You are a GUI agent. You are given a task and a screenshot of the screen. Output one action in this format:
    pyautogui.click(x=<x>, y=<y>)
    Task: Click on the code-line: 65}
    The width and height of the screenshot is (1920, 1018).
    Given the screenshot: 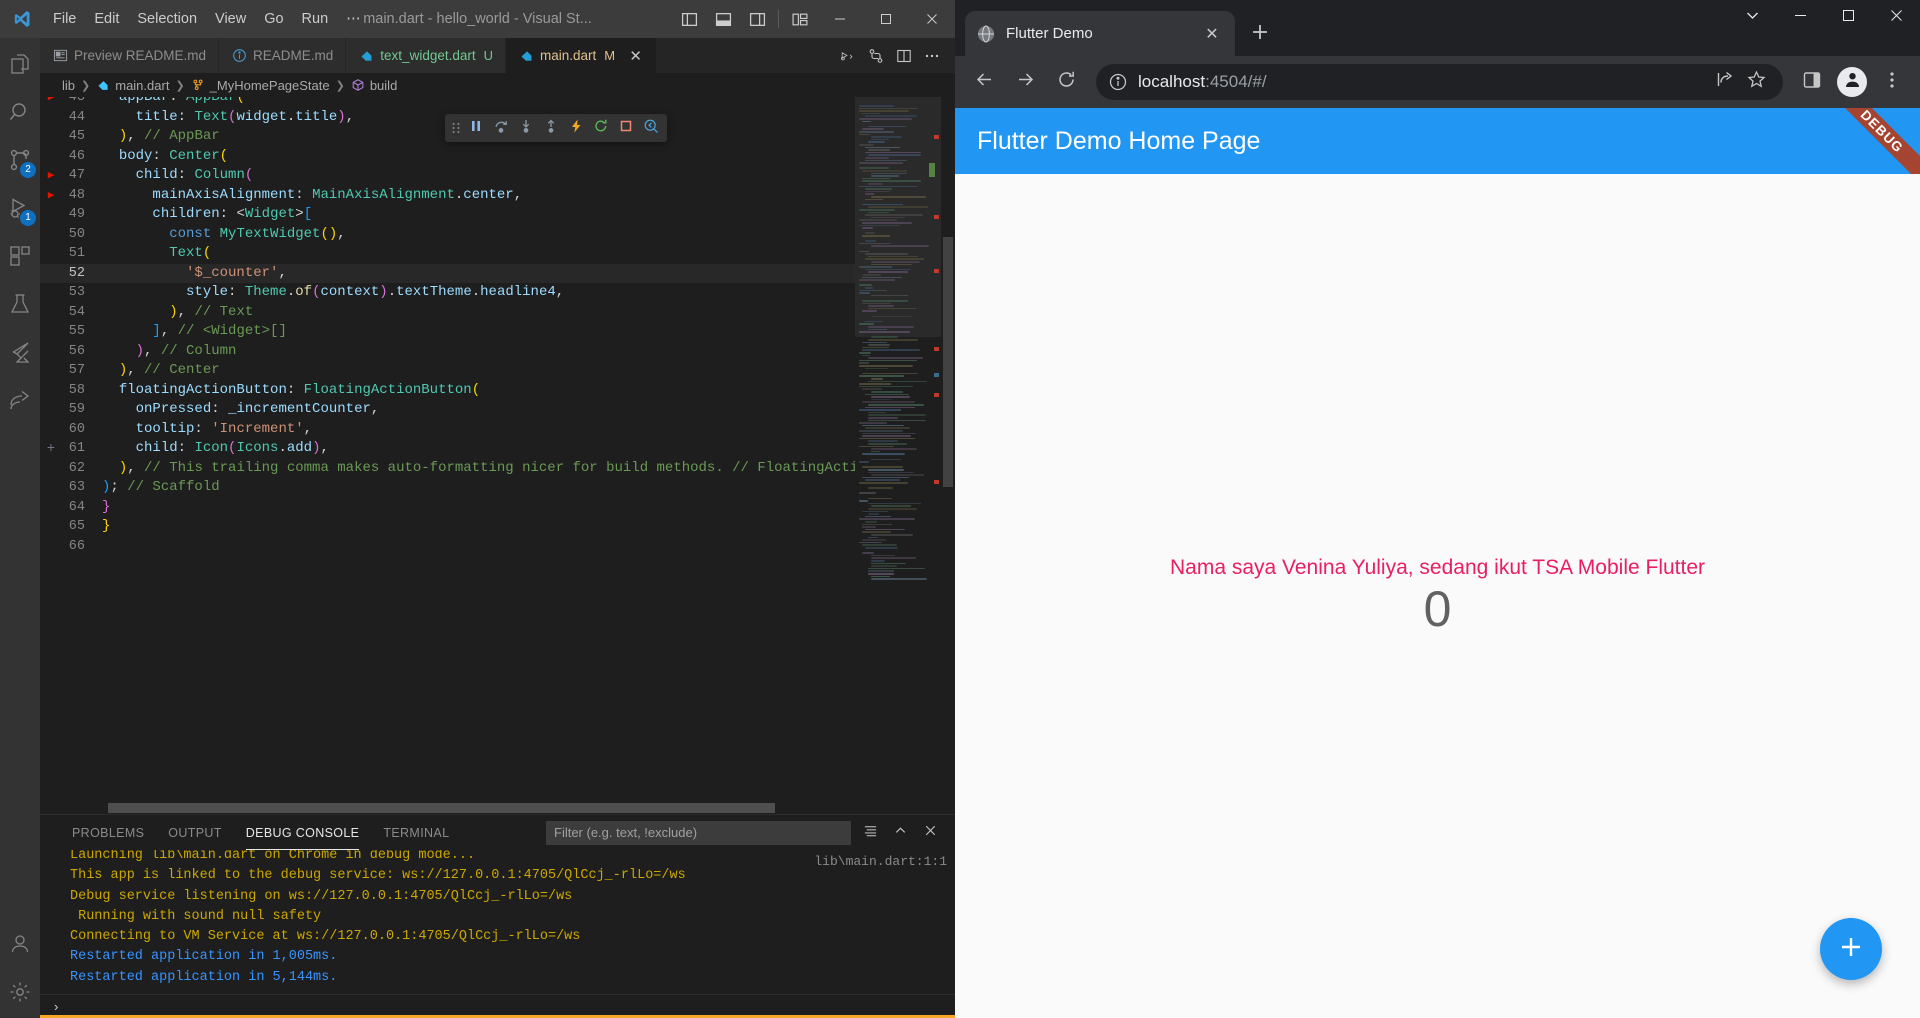 What is the action you would take?
    pyautogui.click(x=447, y=527)
    